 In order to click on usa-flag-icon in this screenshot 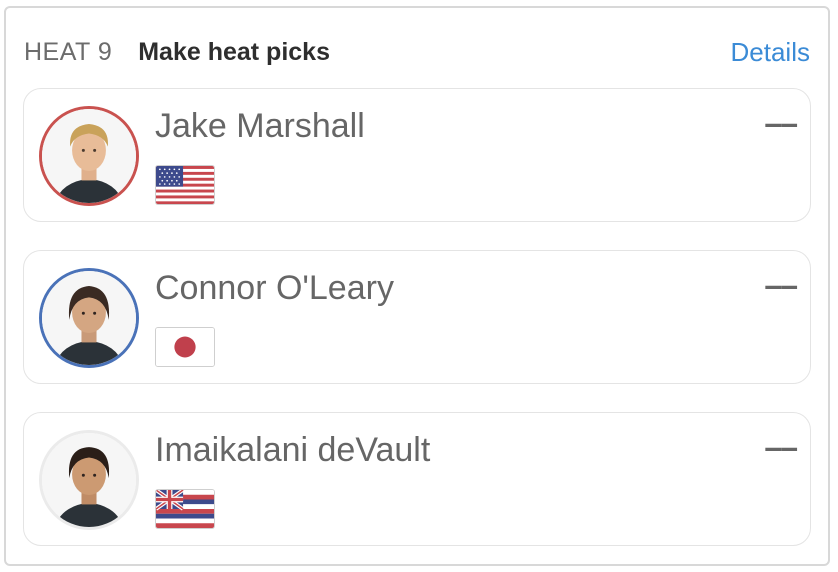, I will do `click(185, 185)`.